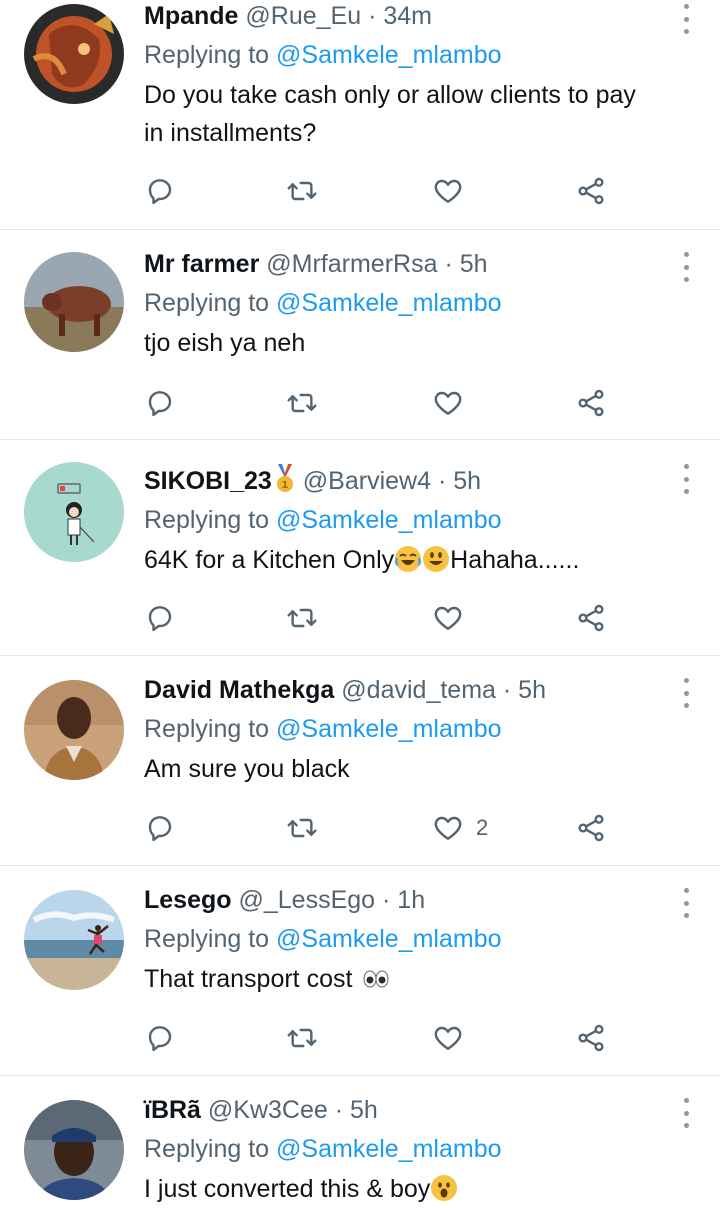 The height and width of the screenshot is (1208, 720). Describe the element at coordinates (188, 900) in the screenshot. I see `display-name: Lesego` at that location.